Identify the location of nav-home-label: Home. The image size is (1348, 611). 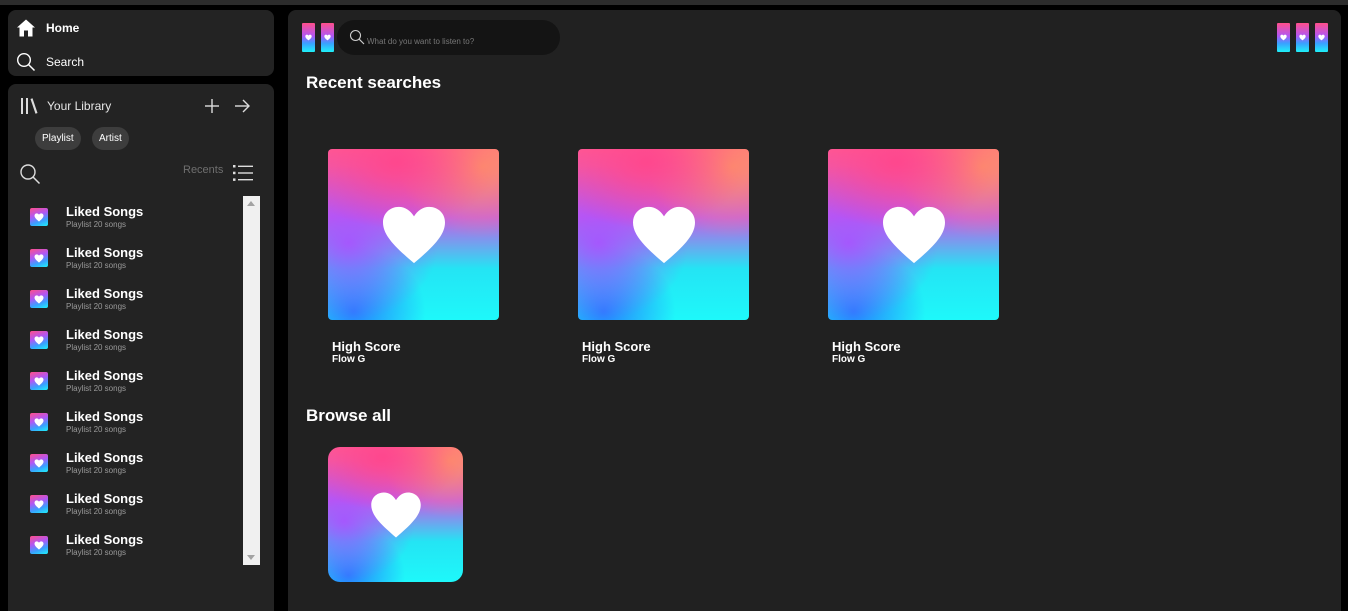
(63, 28).